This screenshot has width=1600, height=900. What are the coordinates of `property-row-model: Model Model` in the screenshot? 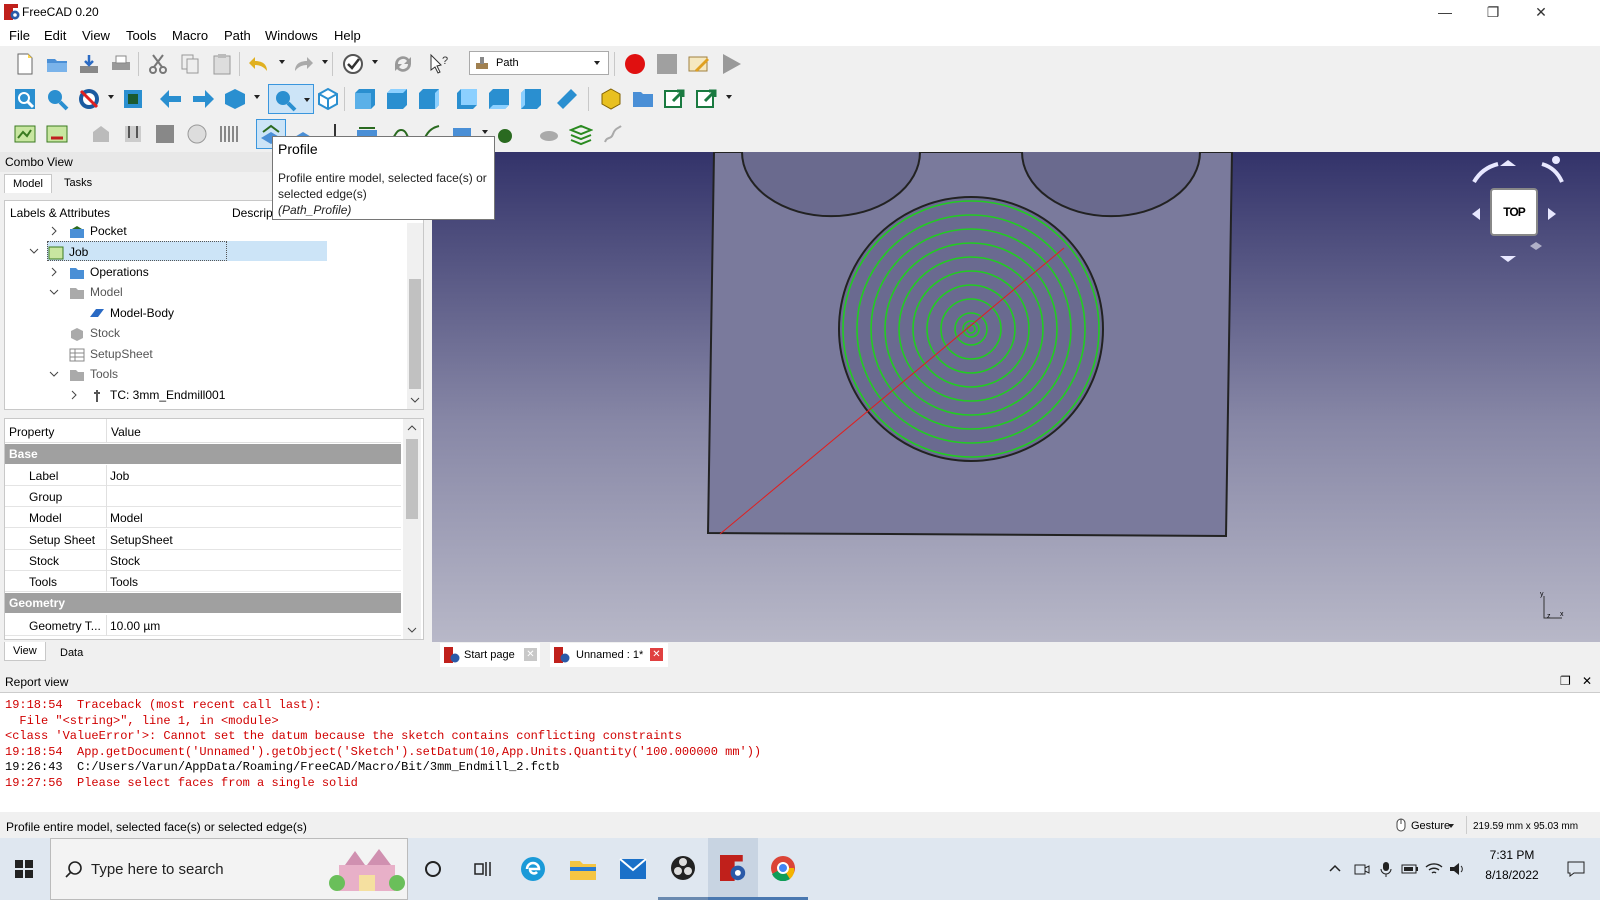 It's located at (203, 517).